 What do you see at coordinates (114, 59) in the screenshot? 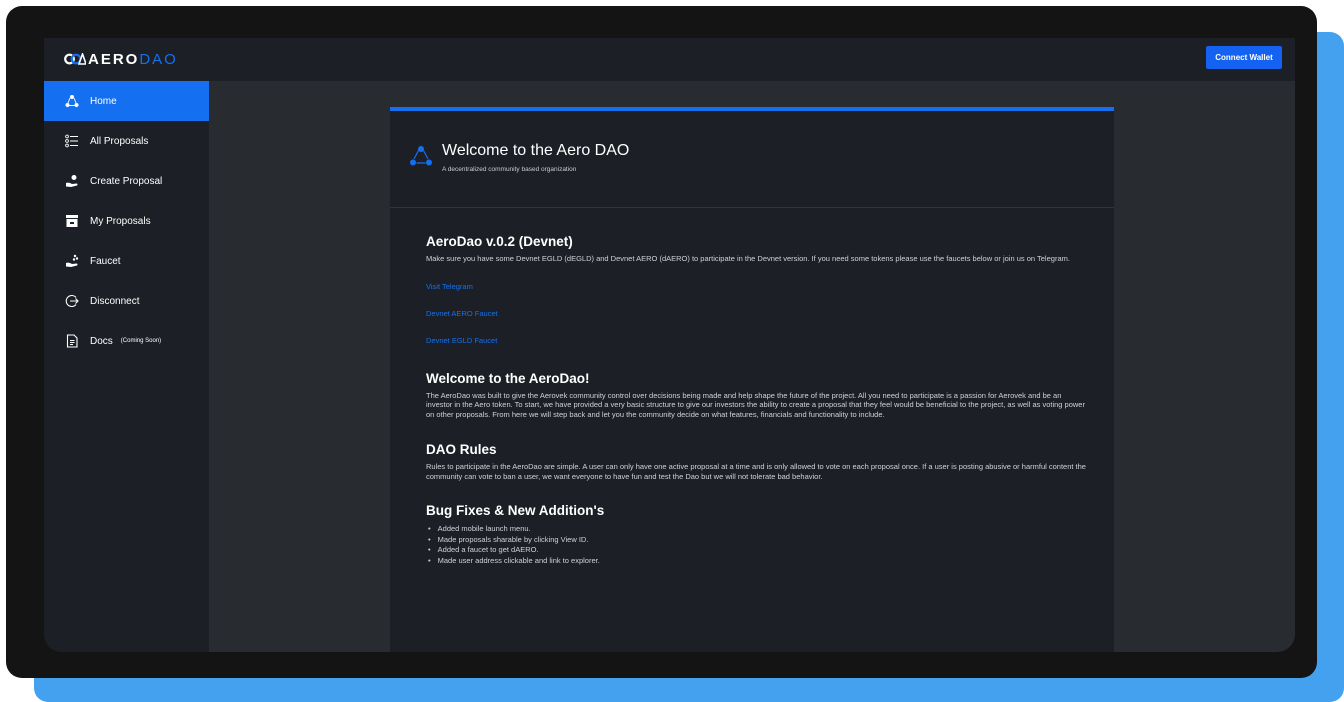
I see `logo-aero-text: AERO` at bounding box center [114, 59].